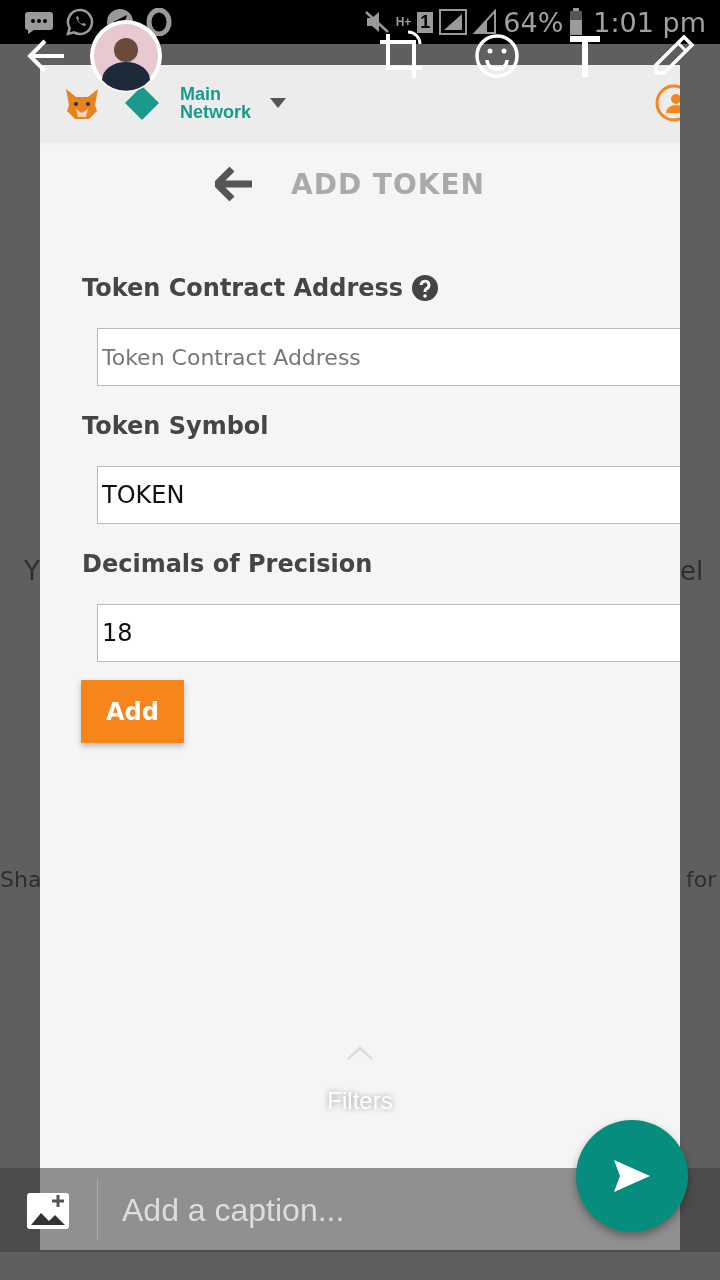 The width and height of the screenshot is (720, 1280). Describe the element at coordinates (649, 22) in the screenshot. I see `clock: 1:01 pm` at that location.